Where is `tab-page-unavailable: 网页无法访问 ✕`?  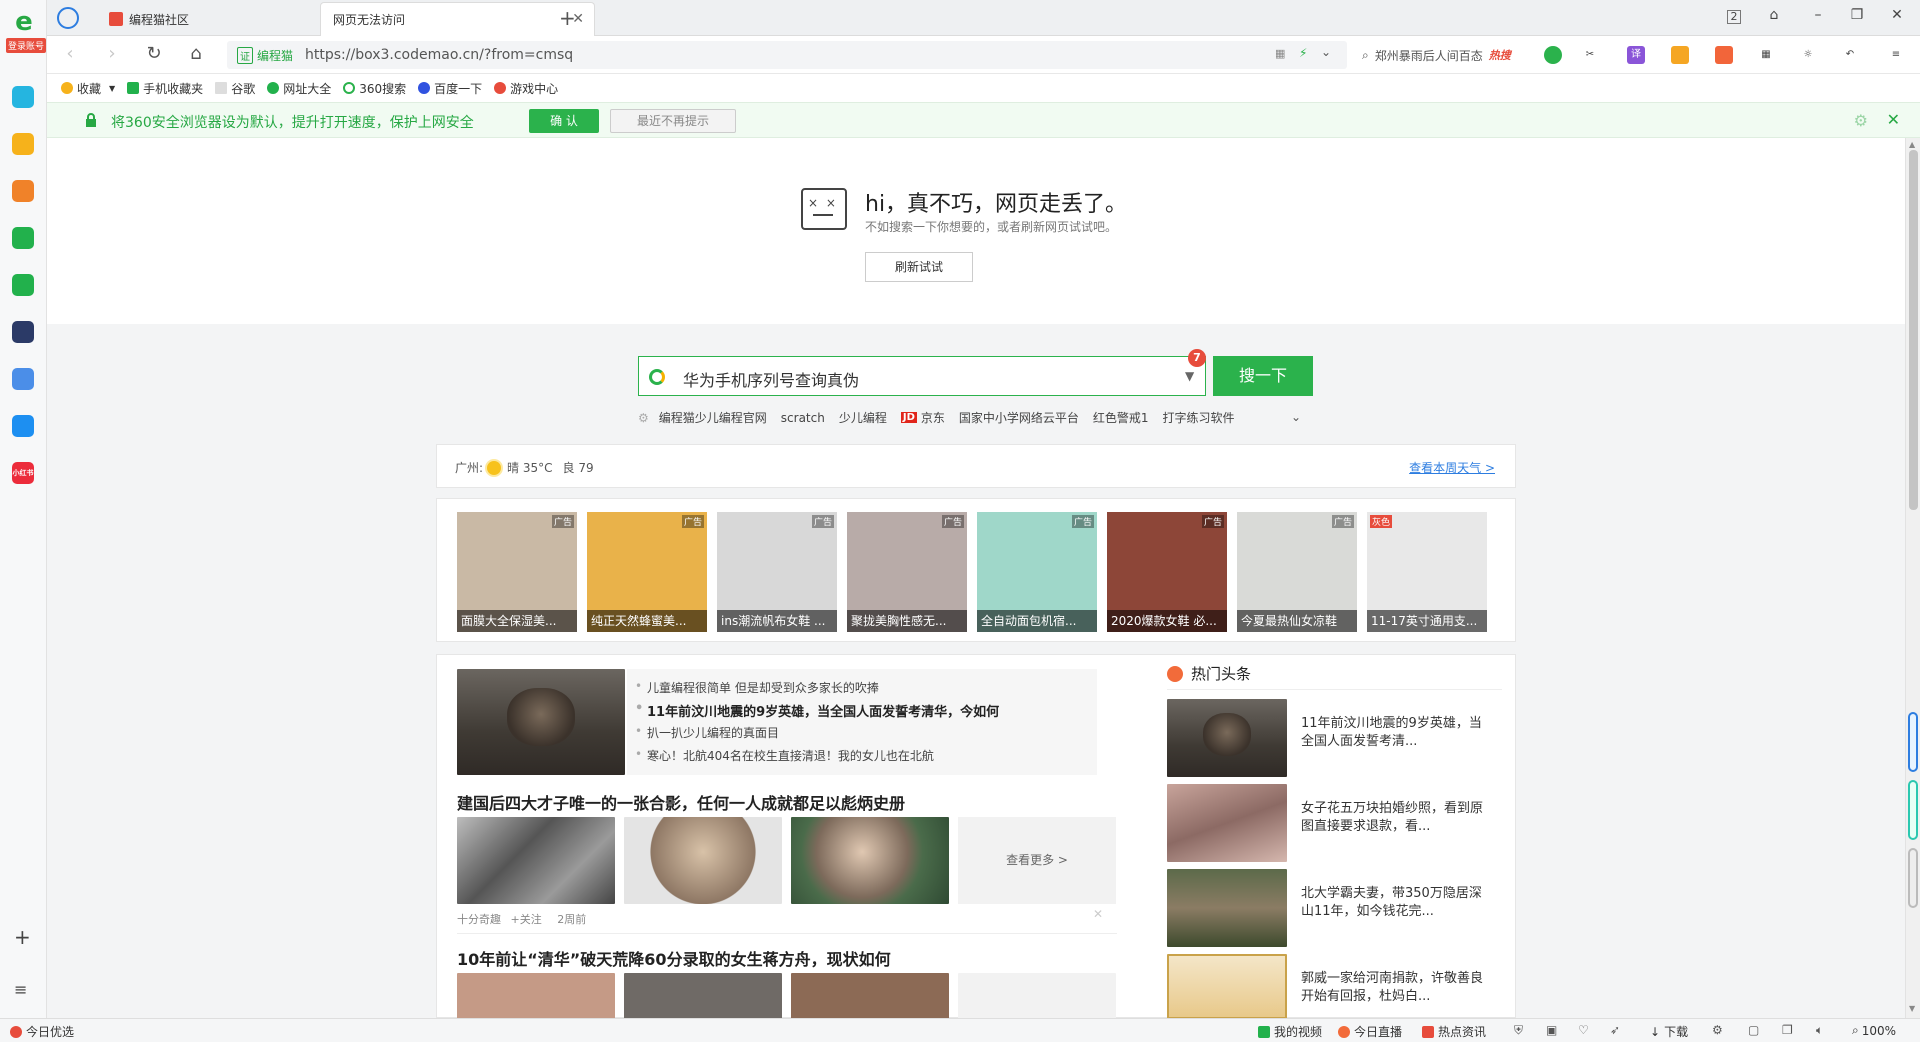 tab-page-unavailable: 网页无法访问 ✕ is located at coordinates (457, 19).